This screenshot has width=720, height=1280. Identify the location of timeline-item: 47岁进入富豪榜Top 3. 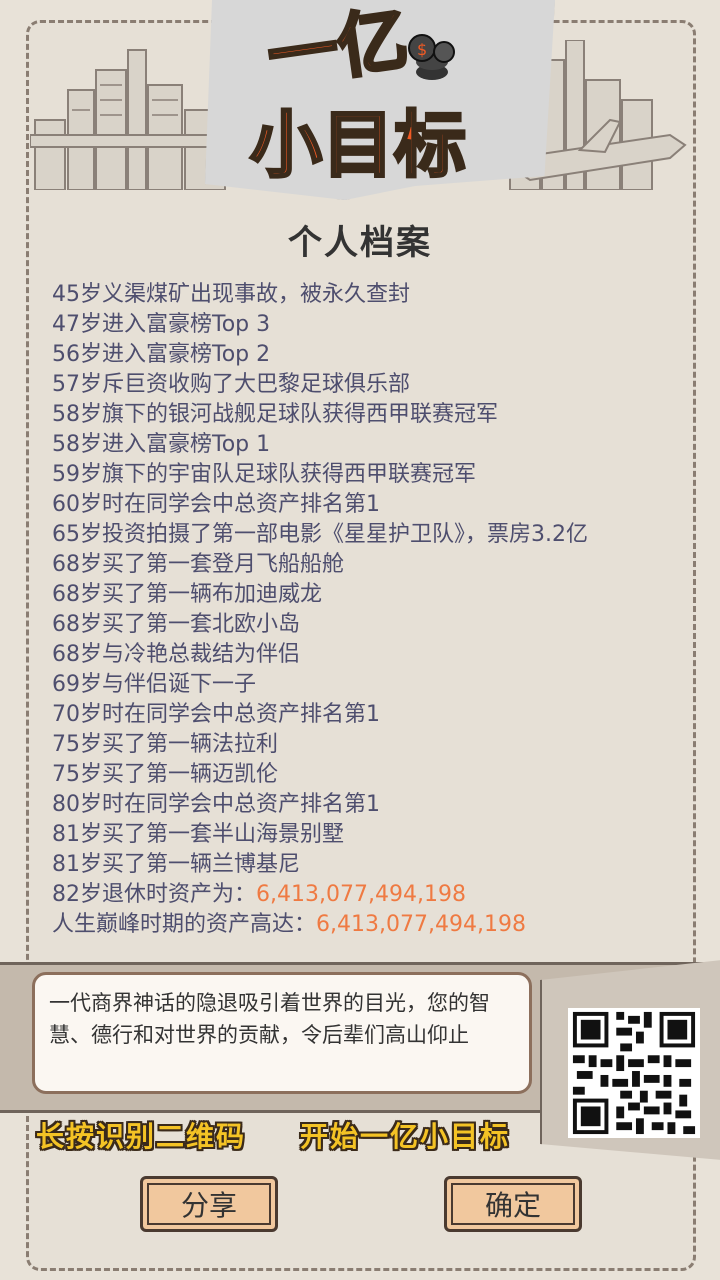
(161, 324).